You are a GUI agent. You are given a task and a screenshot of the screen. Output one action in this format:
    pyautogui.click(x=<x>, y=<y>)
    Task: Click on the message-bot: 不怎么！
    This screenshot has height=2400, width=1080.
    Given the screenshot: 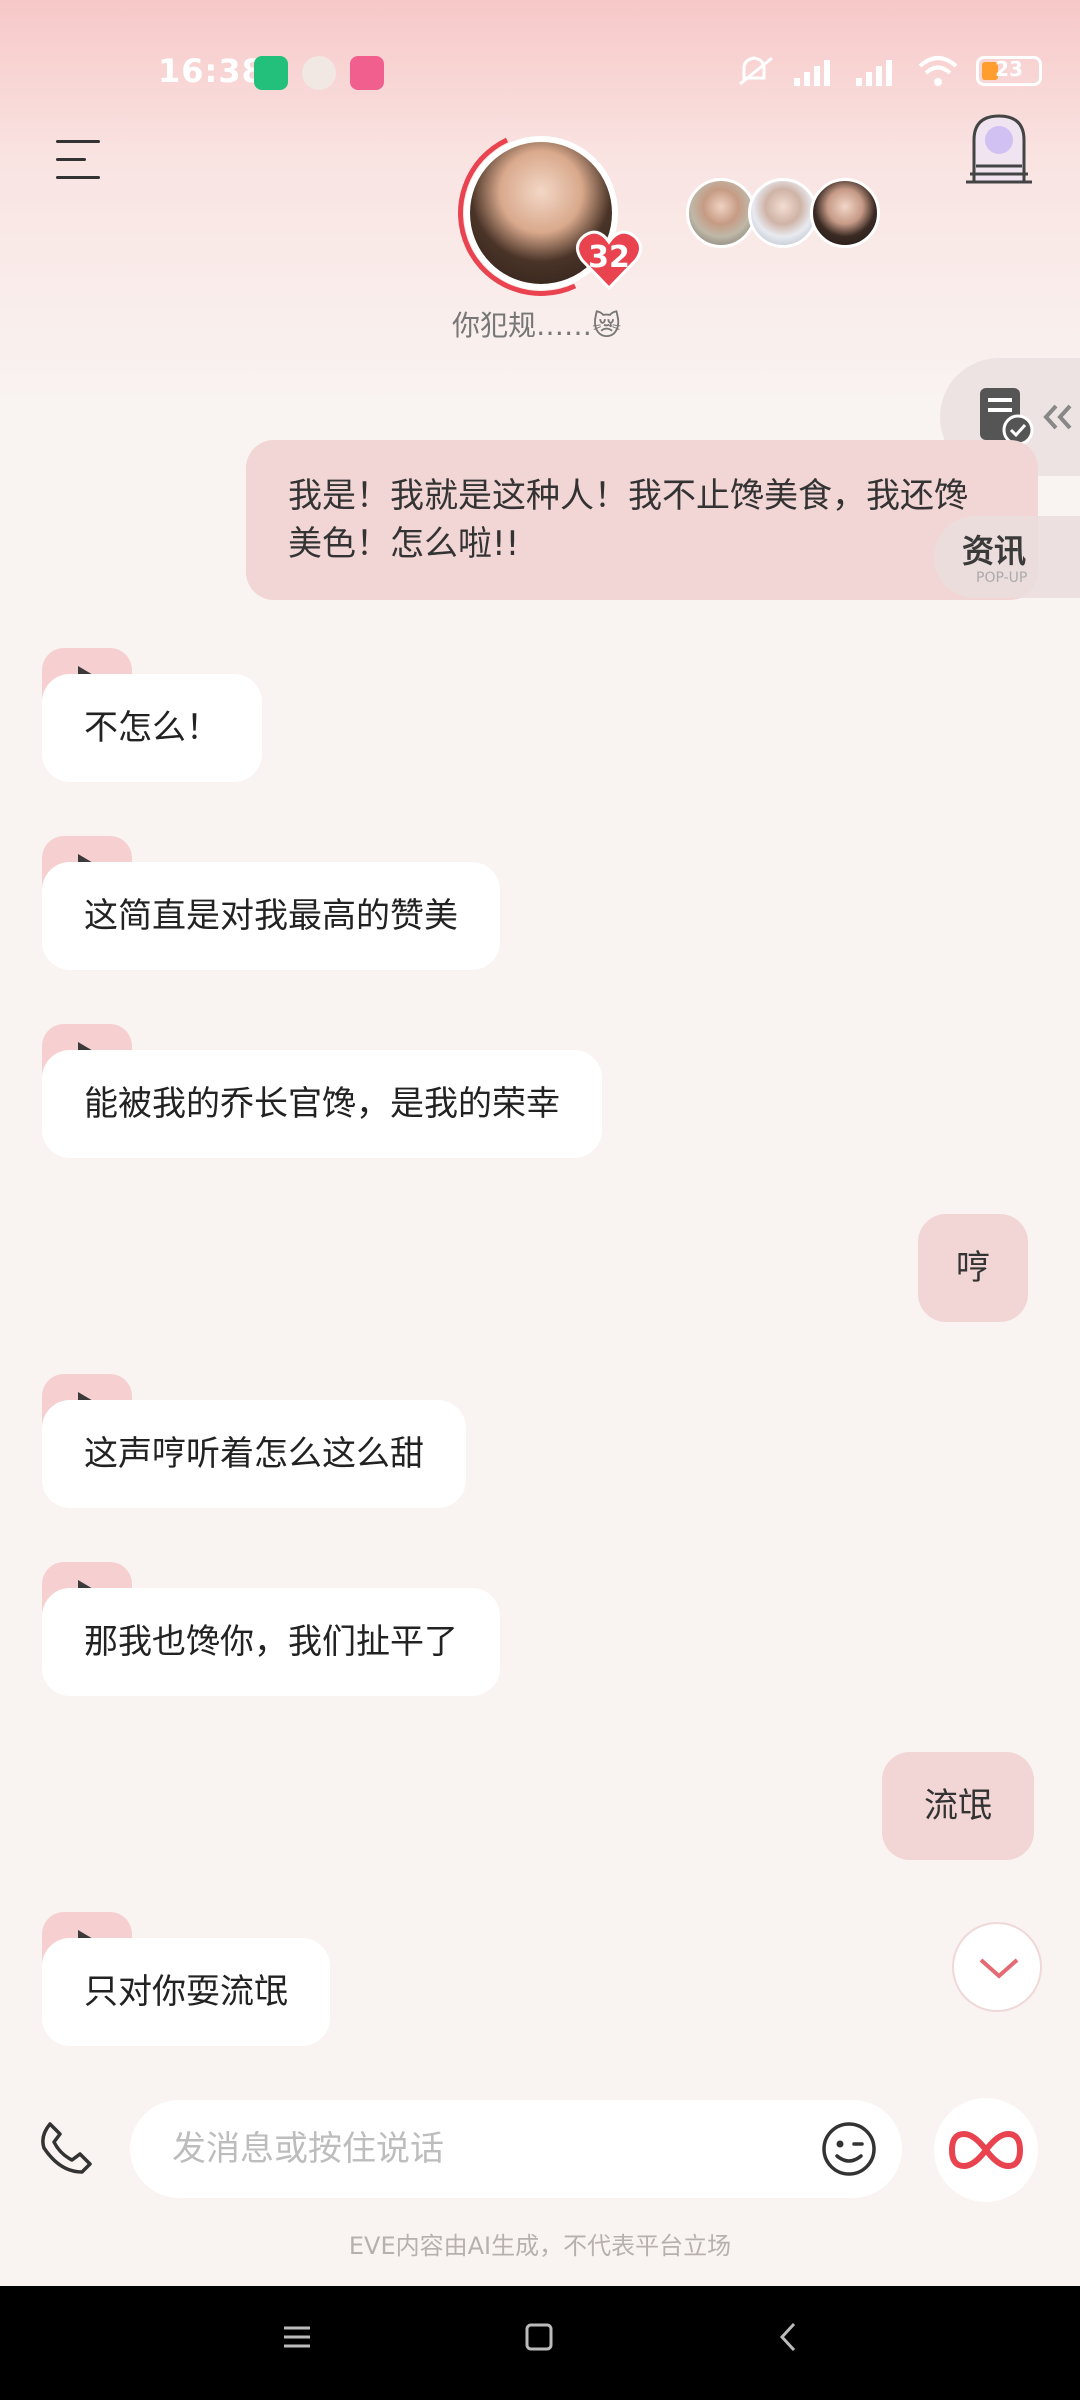 What is the action you would take?
    pyautogui.click(x=152, y=728)
    